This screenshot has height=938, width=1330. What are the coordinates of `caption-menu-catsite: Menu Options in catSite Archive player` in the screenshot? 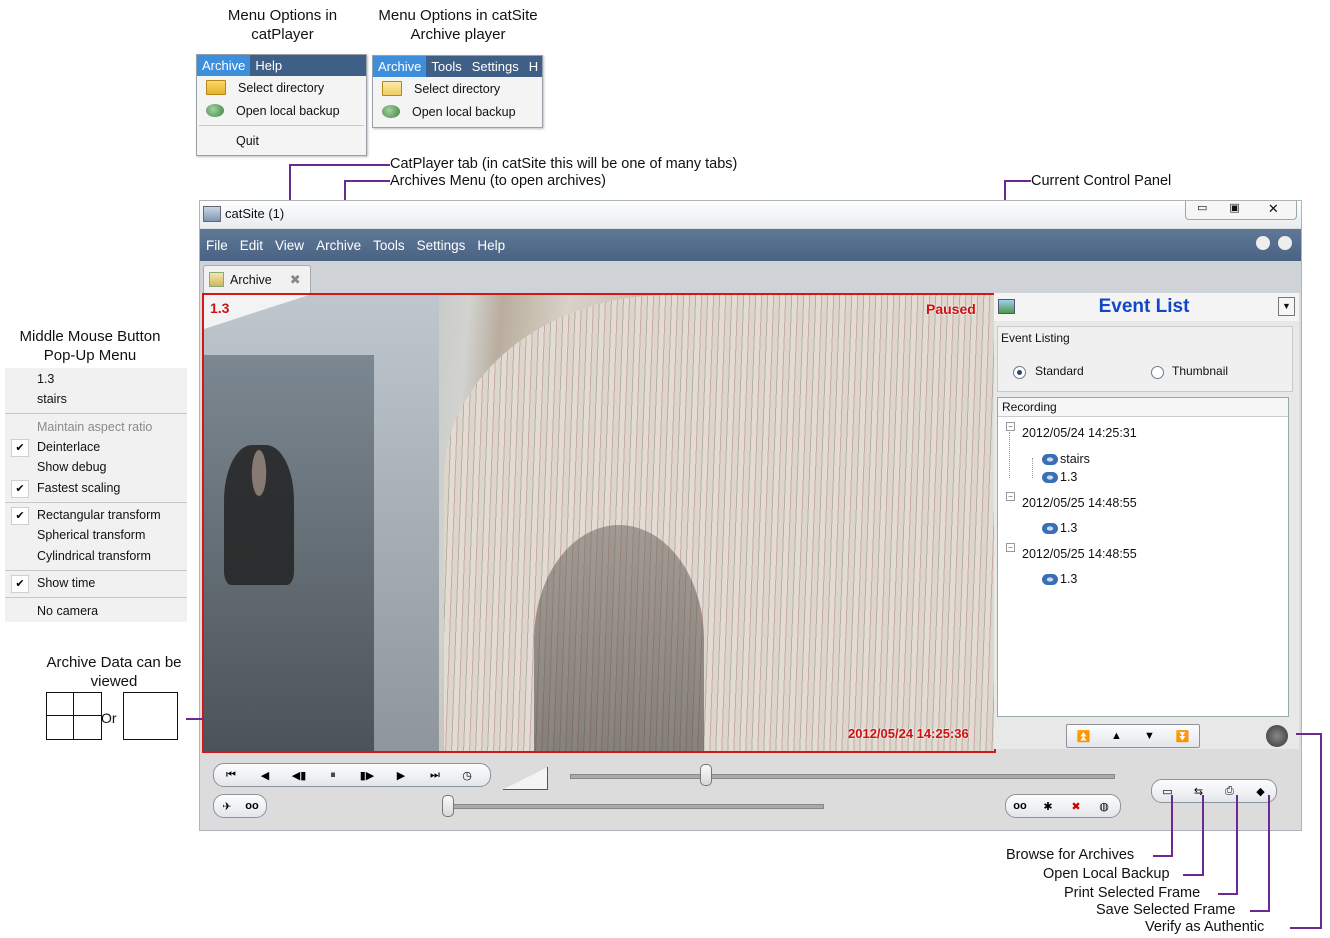 It's located at (458, 25).